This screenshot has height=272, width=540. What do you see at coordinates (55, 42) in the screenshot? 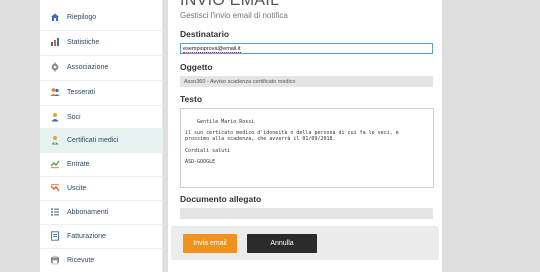
I see `chart-icon` at bounding box center [55, 42].